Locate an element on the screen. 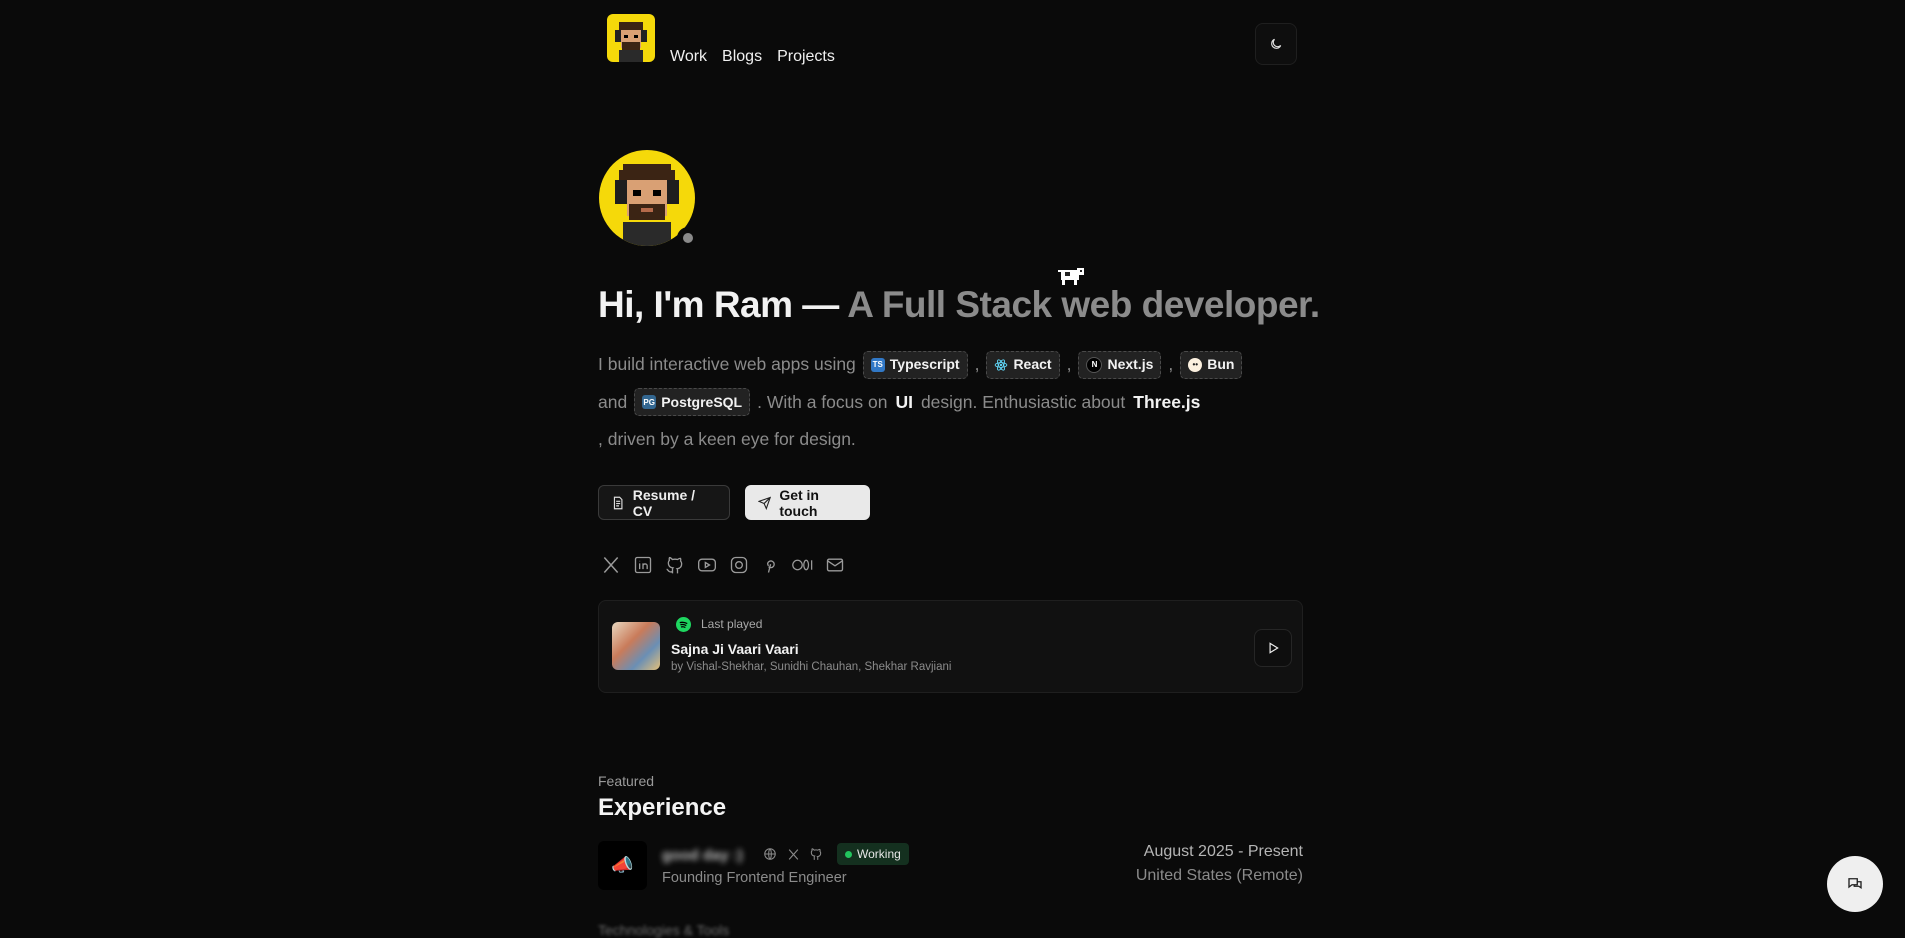 This screenshot has height=938, width=1905. last-played-label: Last played is located at coordinates (732, 624).